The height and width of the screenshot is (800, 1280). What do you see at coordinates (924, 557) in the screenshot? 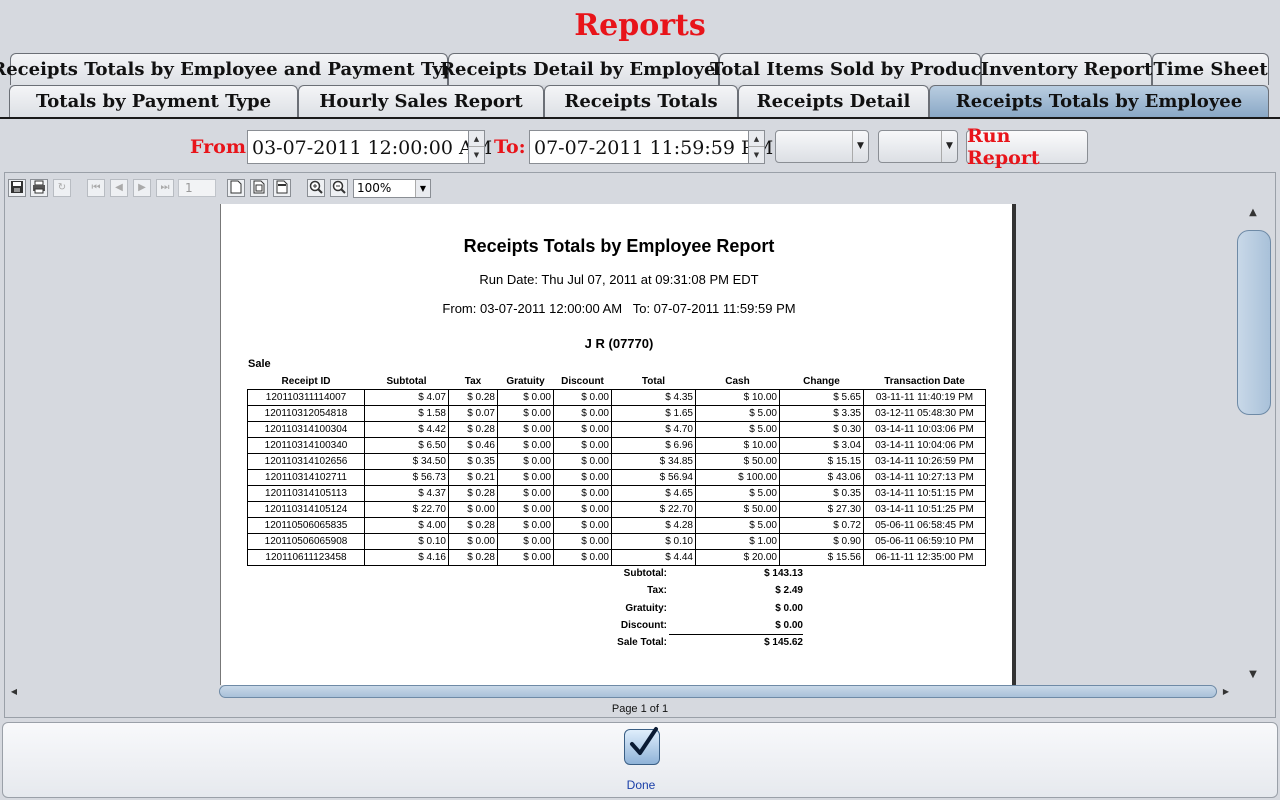
I see `table-cell: 06-11-11 12:35:00 PM` at bounding box center [924, 557].